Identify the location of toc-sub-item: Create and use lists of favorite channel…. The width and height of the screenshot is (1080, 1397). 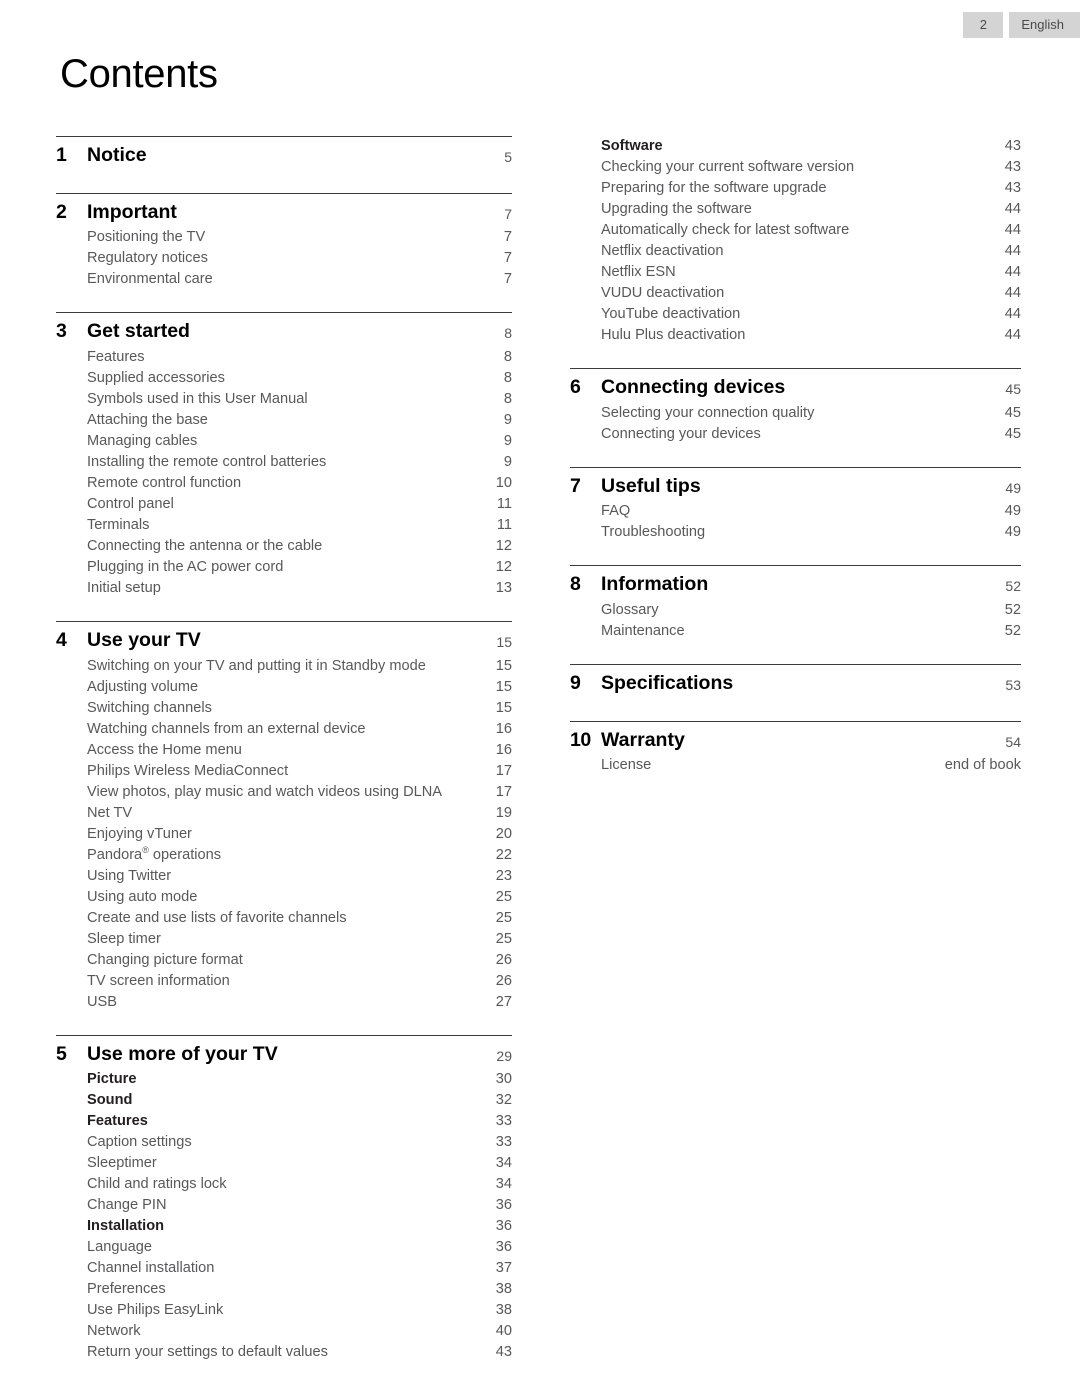
(284, 918).